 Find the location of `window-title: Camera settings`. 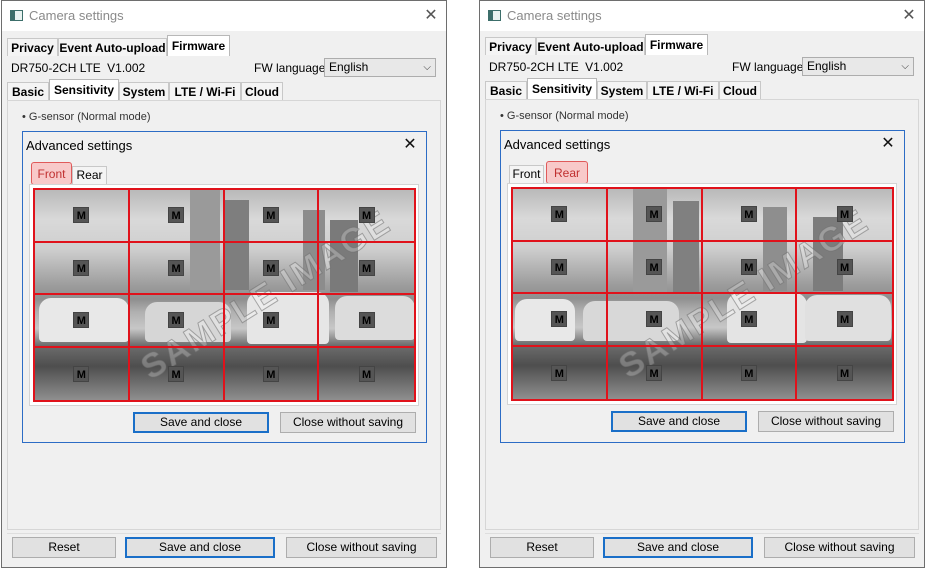

window-title: Camera settings is located at coordinates (554, 15).